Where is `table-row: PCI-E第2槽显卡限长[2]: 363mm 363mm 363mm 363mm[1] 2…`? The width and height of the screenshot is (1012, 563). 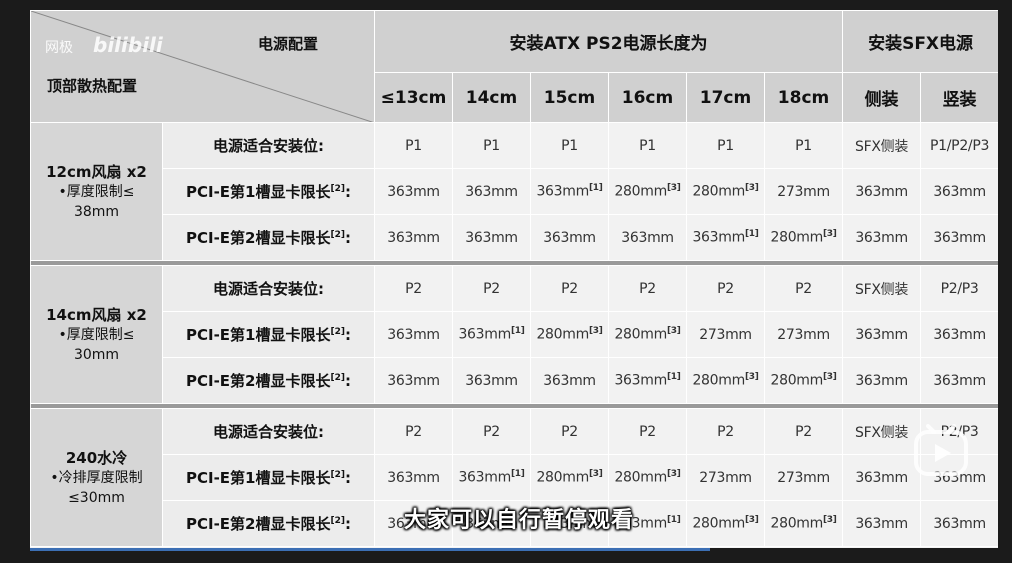
table-row: PCI-E第2槽显卡限长[2]: 363mm 363mm 363mm 363mm[1] 2… is located at coordinates (514, 380).